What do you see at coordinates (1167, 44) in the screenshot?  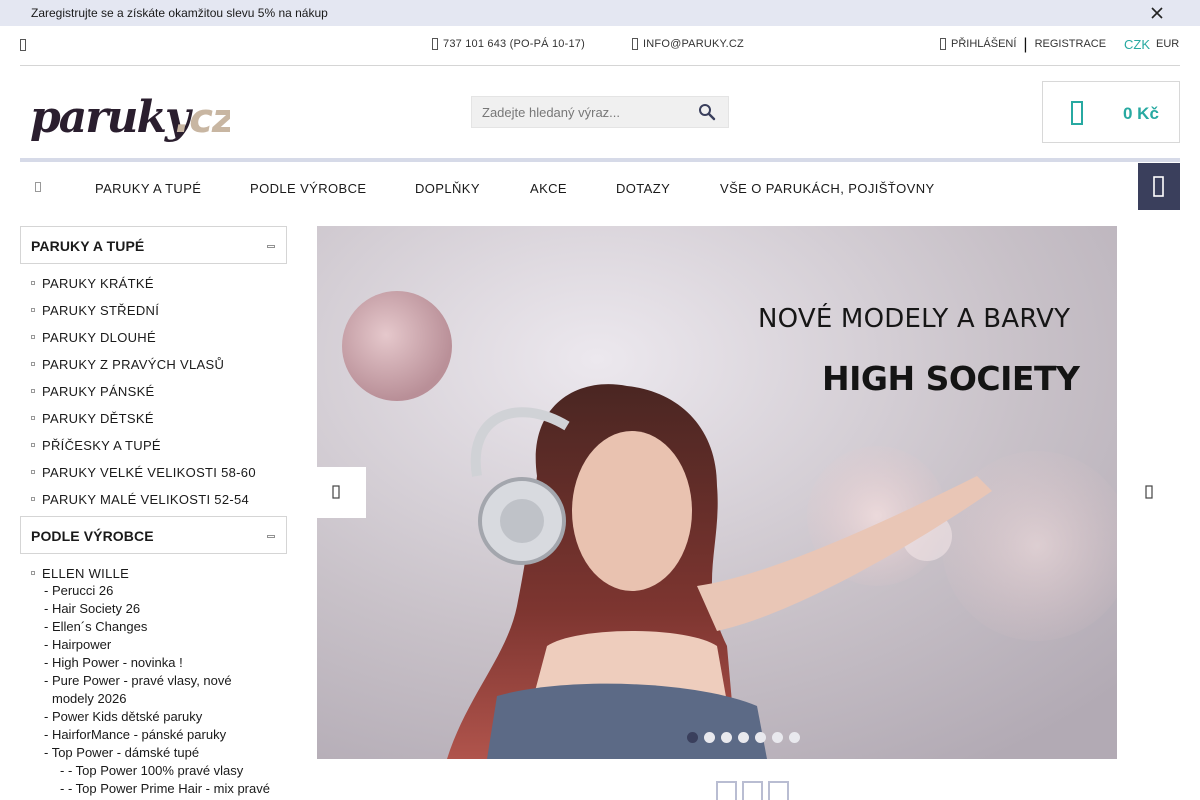 I see `currency-eur: EUR` at bounding box center [1167, 44].